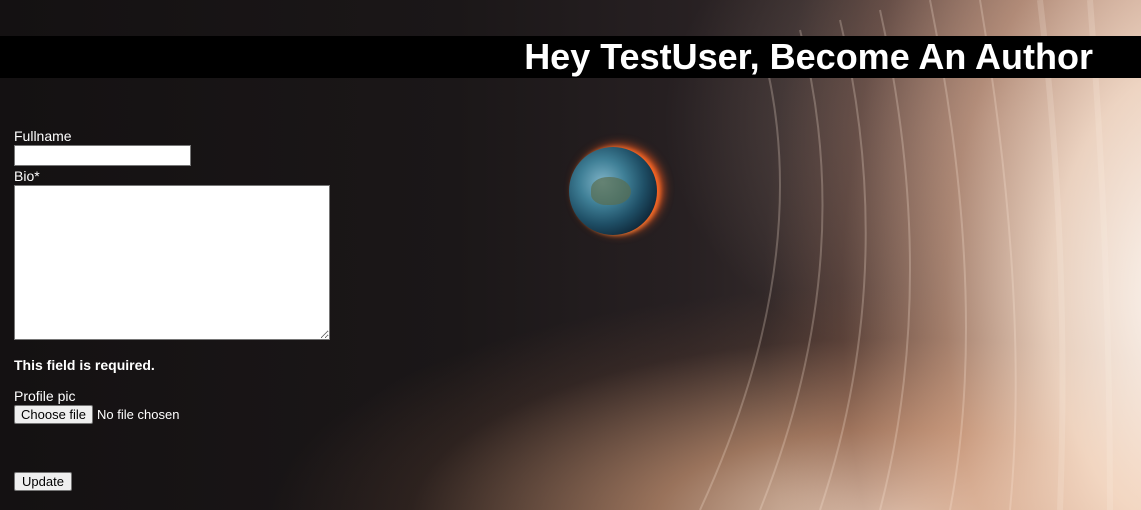 This screenshot has width=1141, height=510. What do you see at coordinates (172, 262) in the screenshot?
I see `bio-textarea` at bounding box center [172, 262].